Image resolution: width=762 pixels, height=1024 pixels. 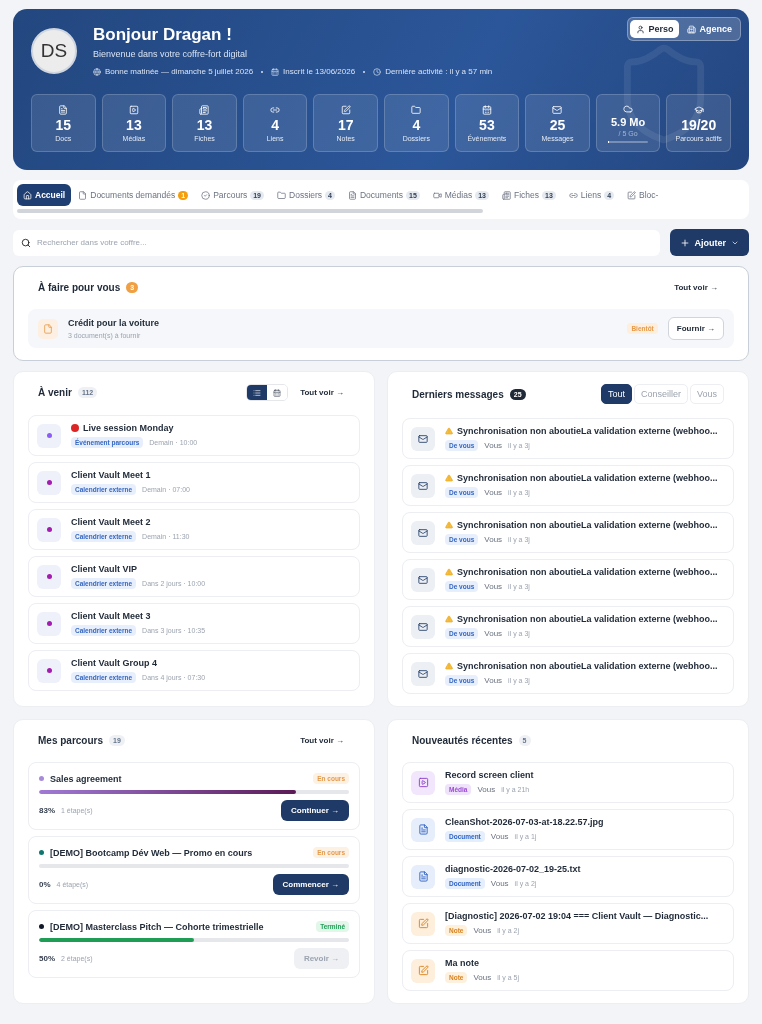 What do you see at coordinates (86, 778) in the screenshot?
I see `journey-title: Sales agreement` at bounding box center [86, 778].